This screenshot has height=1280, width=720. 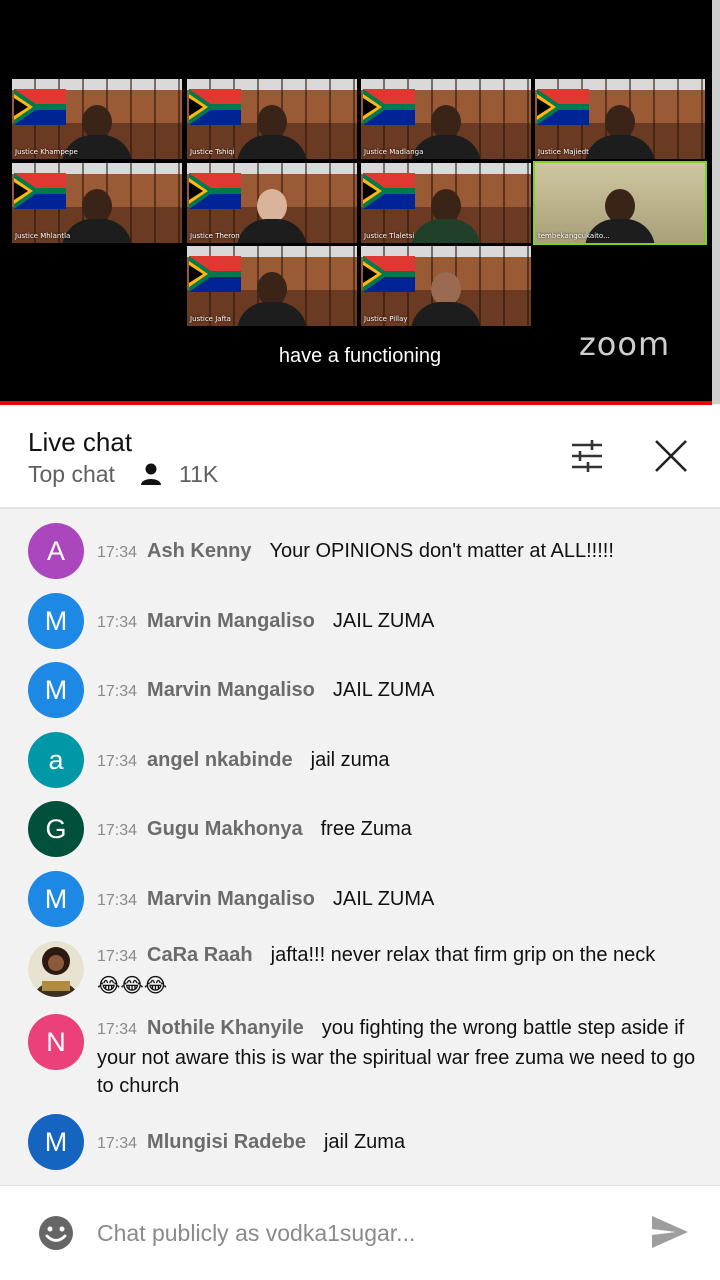 I want to click on participant-name: Justice Khampepe, so click(x=46, y=152).